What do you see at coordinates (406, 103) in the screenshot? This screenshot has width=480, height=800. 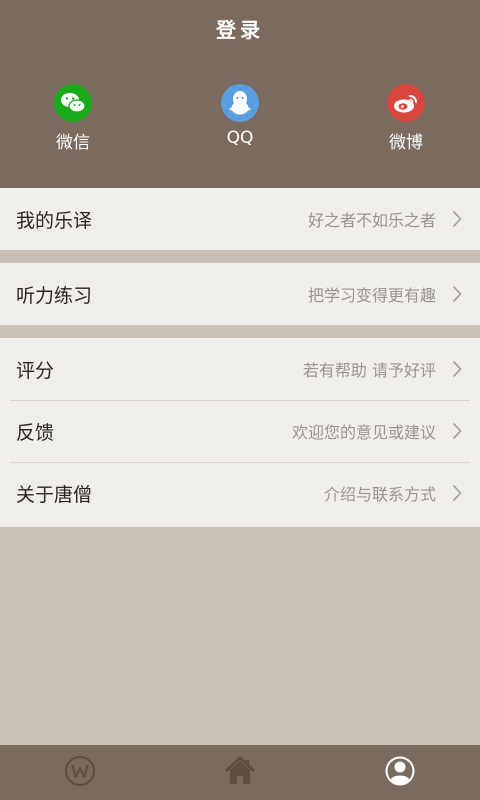 I see `weibo-icon` at bounding box center [406, 103].